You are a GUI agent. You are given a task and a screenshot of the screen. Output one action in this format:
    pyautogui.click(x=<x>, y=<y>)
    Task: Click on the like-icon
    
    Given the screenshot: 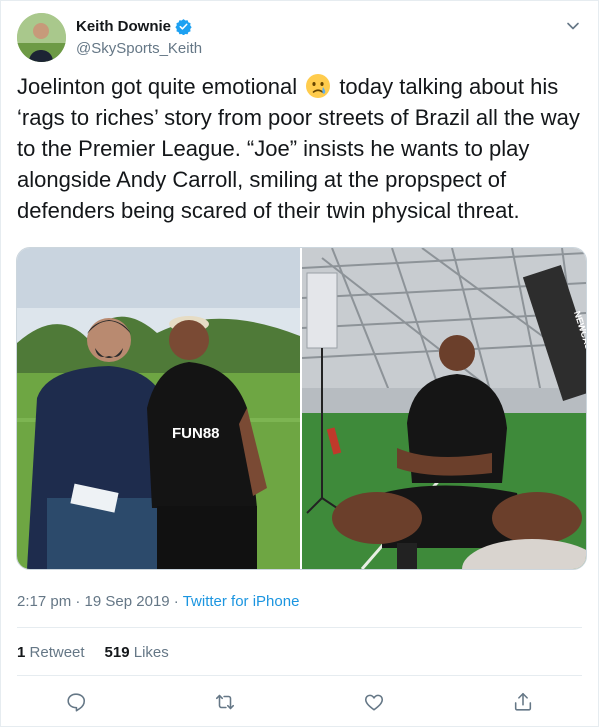 What is the action you would take?
    pyautogui.click(x=374, y=702)
    